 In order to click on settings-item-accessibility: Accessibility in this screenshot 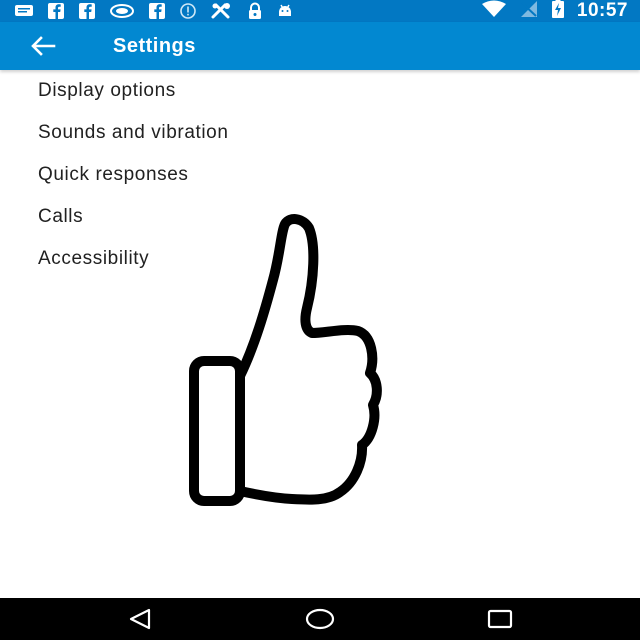, I will do `click(320, 259)`.